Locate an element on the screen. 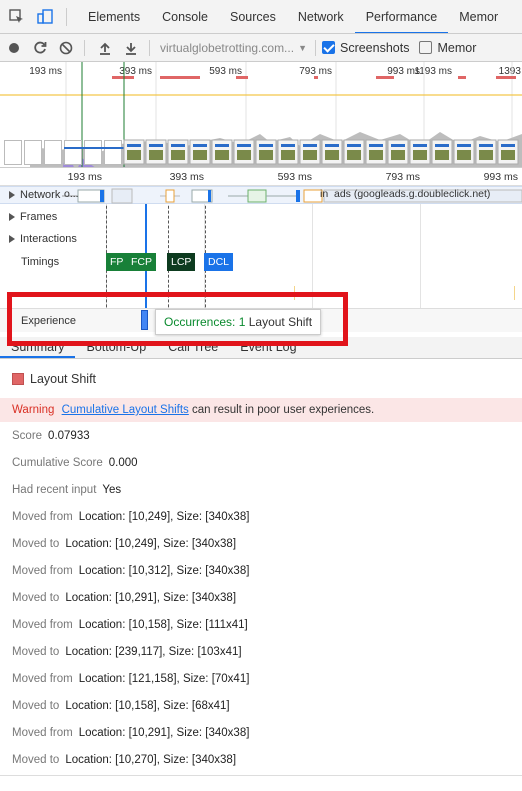  layout-shift-tooltip: Occurrences: 1 Layout Shift is located at coordinates (238, 322).